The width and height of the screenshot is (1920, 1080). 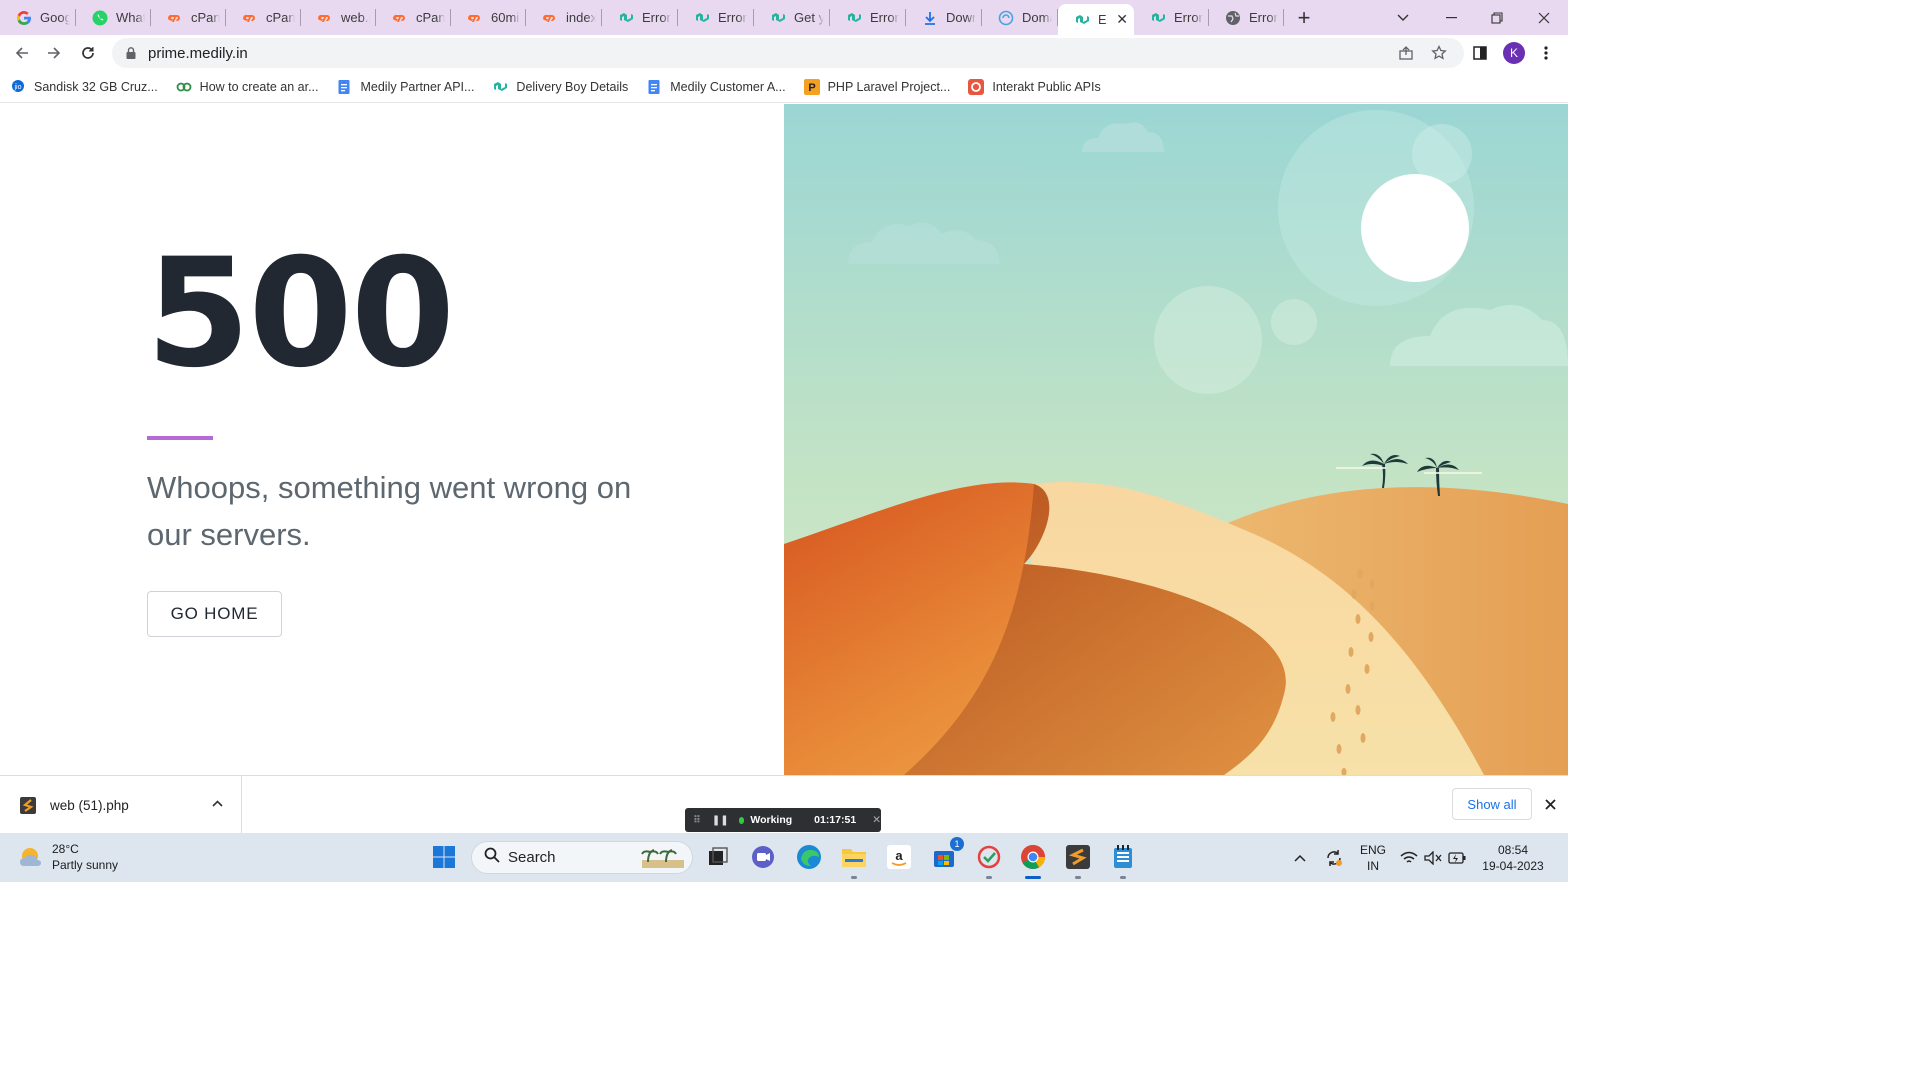 I want to click on search-icon, so click(x=492, y=857).